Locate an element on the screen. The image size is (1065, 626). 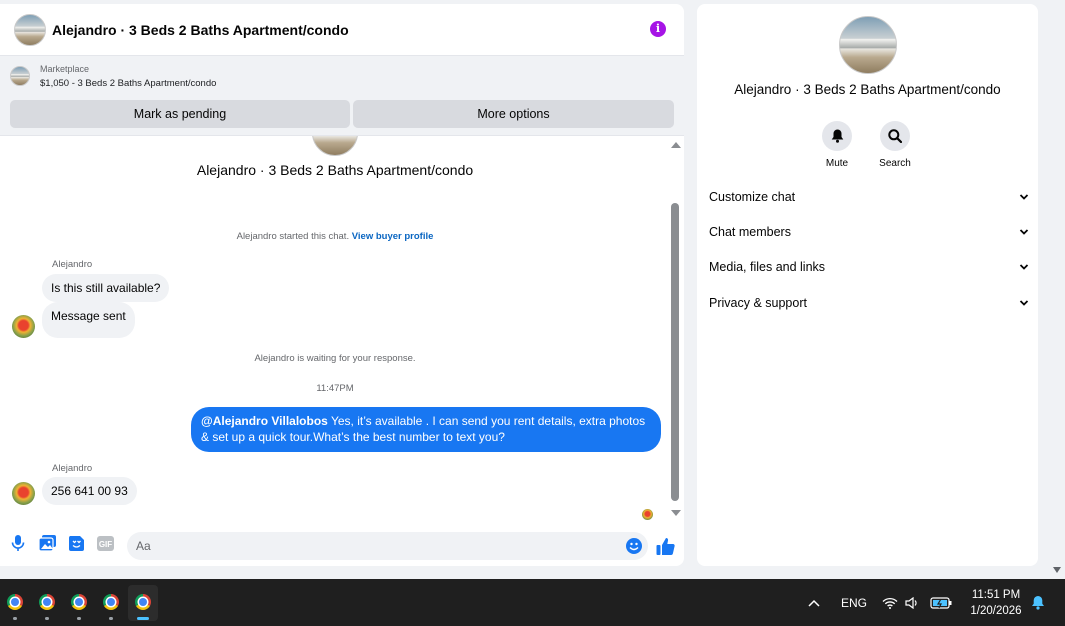
svg-text: GIF is located at coordinates (104, 544).